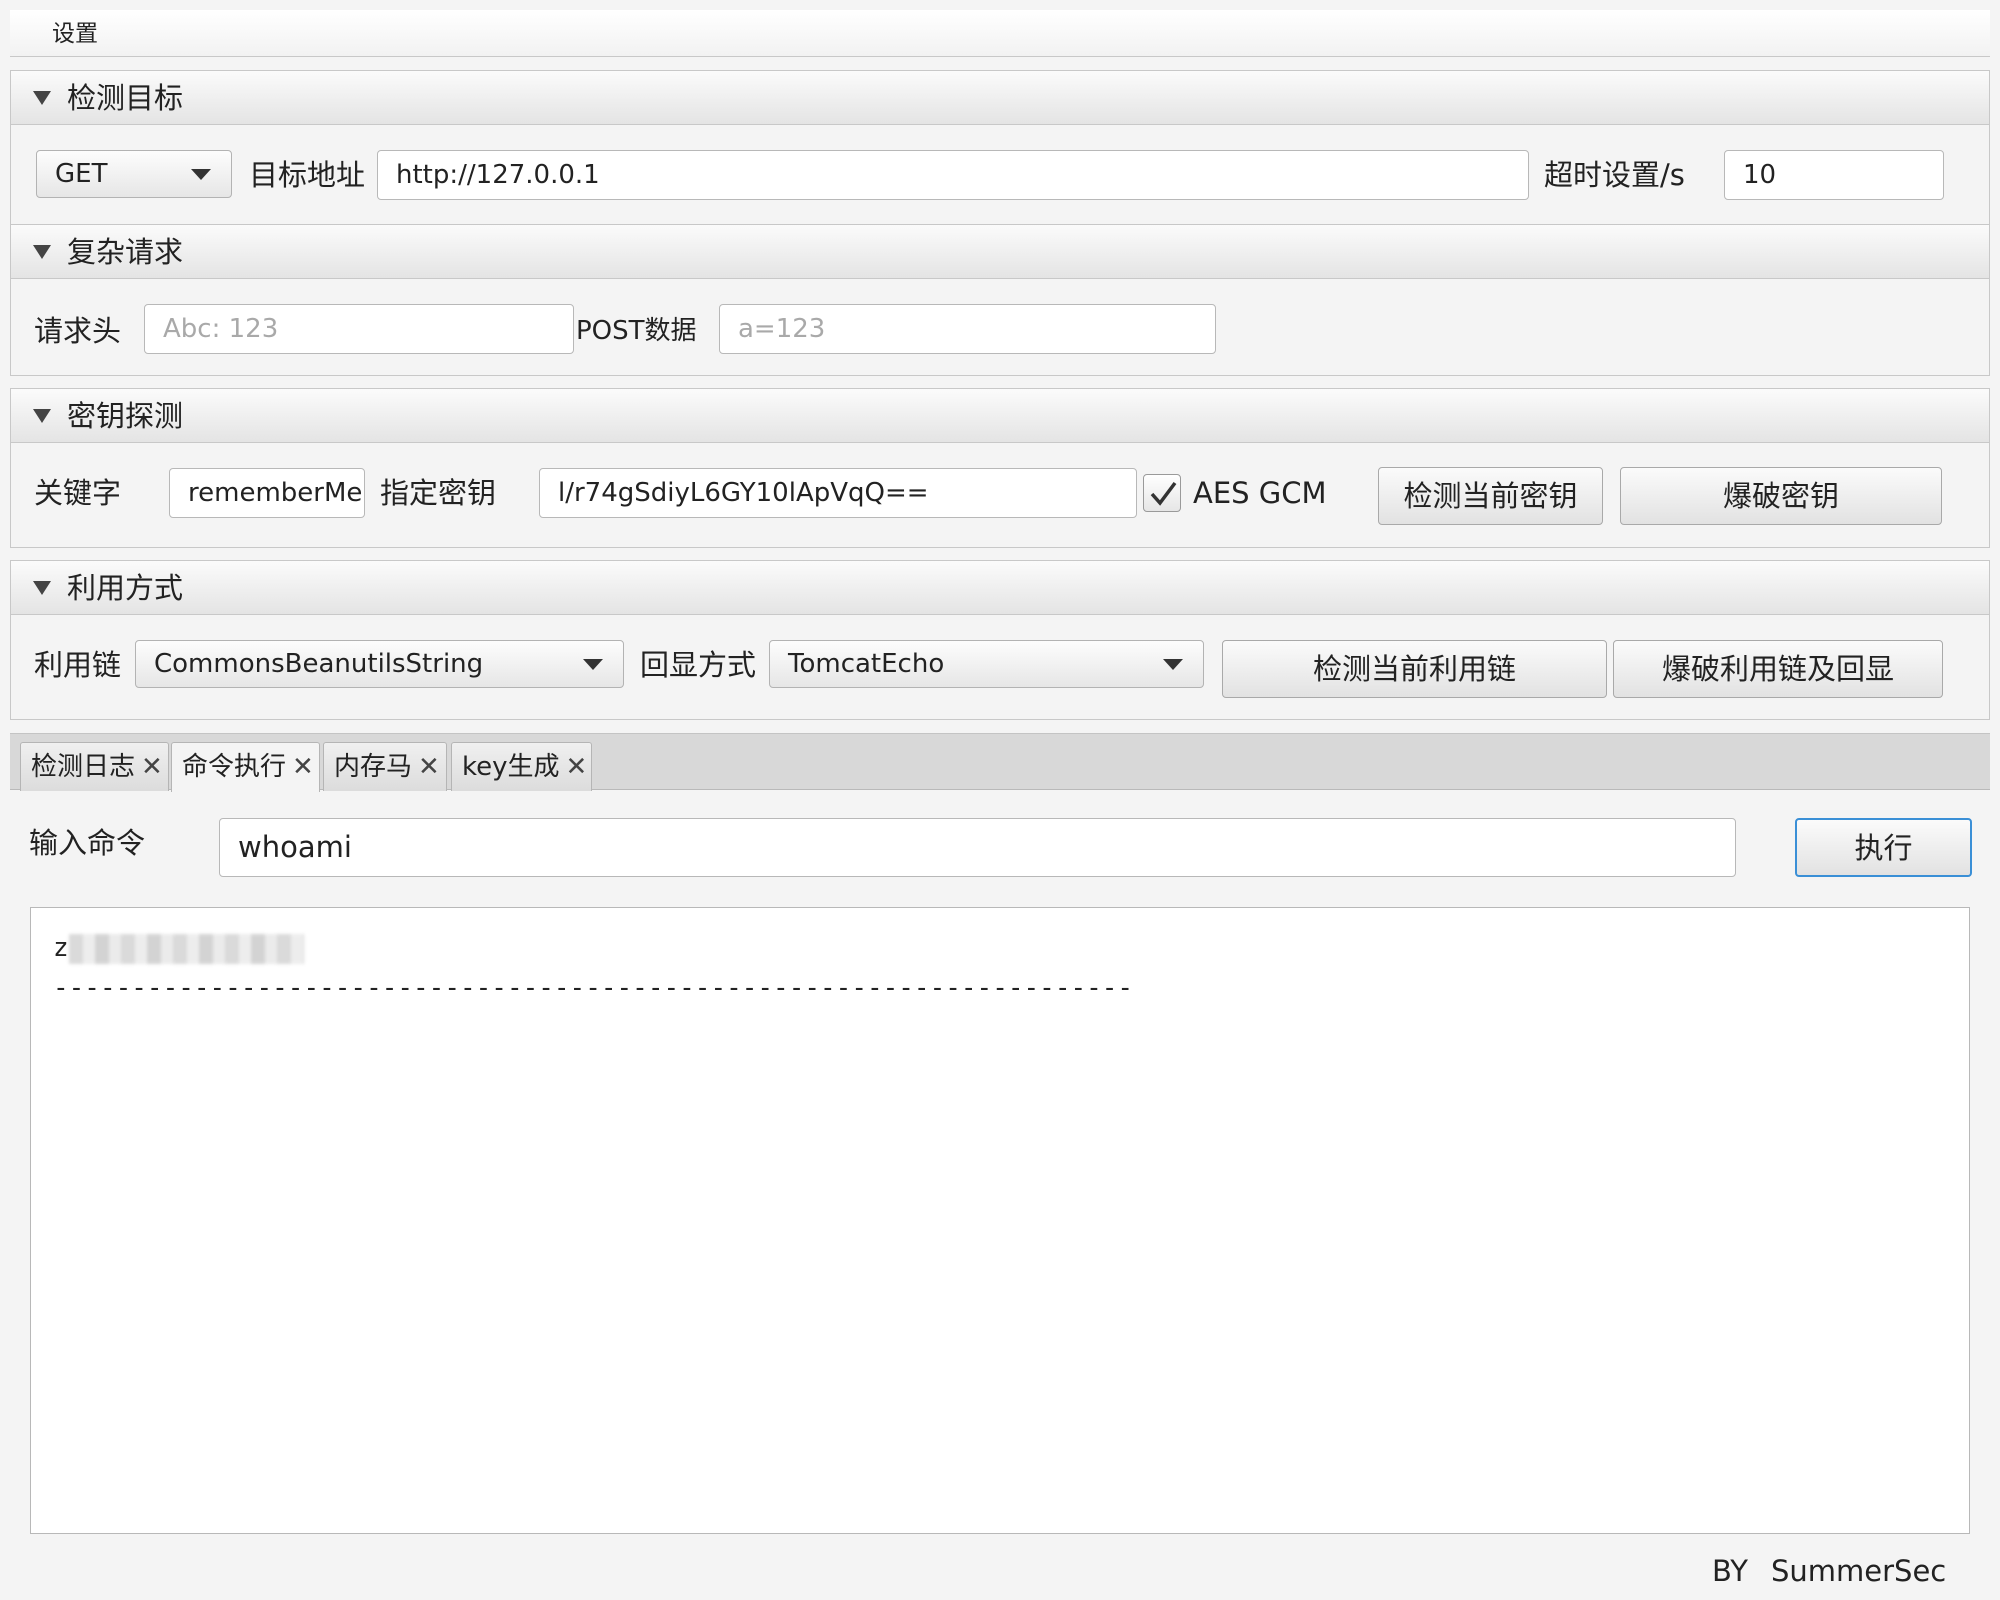  Describe the element at coordinates (234, 767) in the screenshot. I see `tab-label: 命令执行` at that location.